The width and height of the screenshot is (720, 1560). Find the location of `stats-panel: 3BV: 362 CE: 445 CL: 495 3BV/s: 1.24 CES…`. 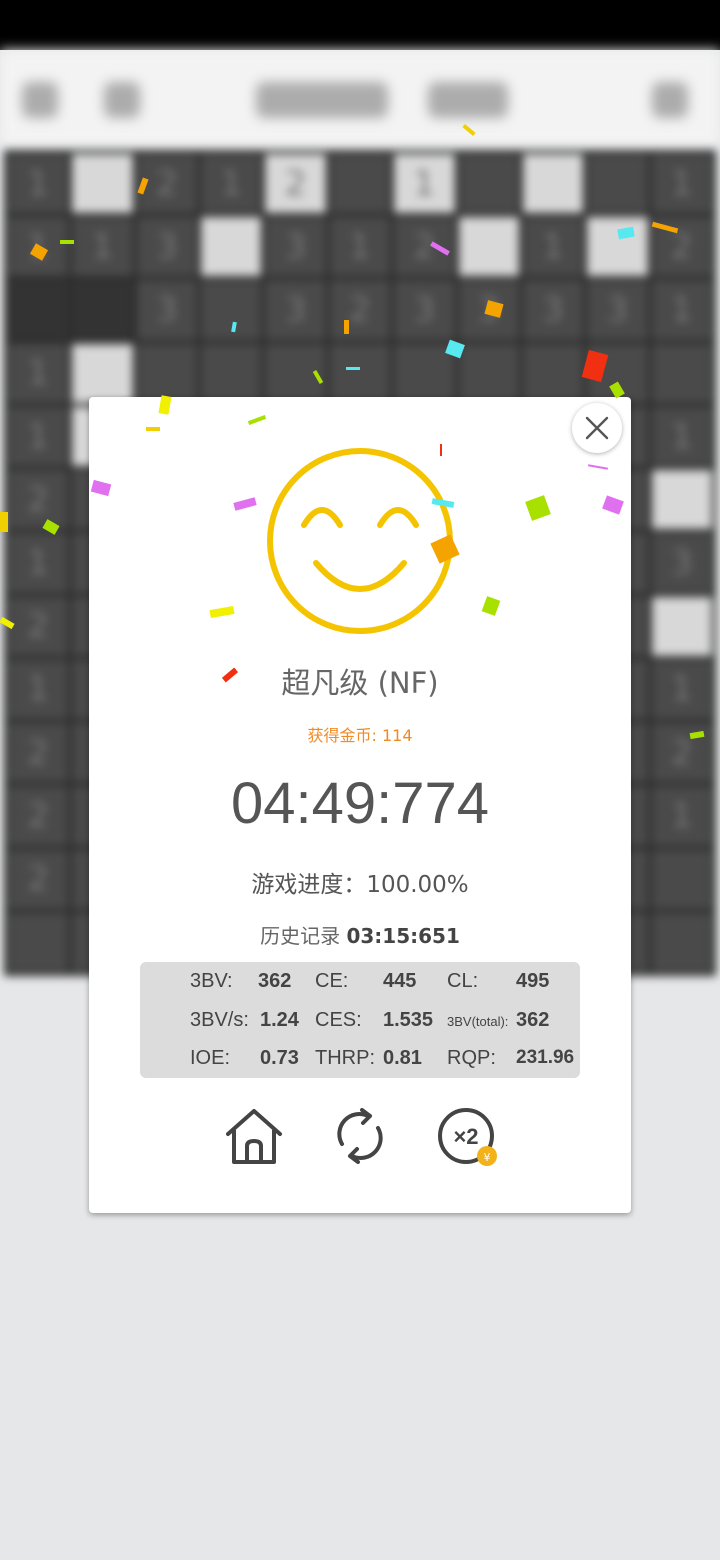

stats-panel: 3BV: 362 CE: 445 CL: 495 3BV/s: 1.24 CES… is located at coordinates (360, 1020).